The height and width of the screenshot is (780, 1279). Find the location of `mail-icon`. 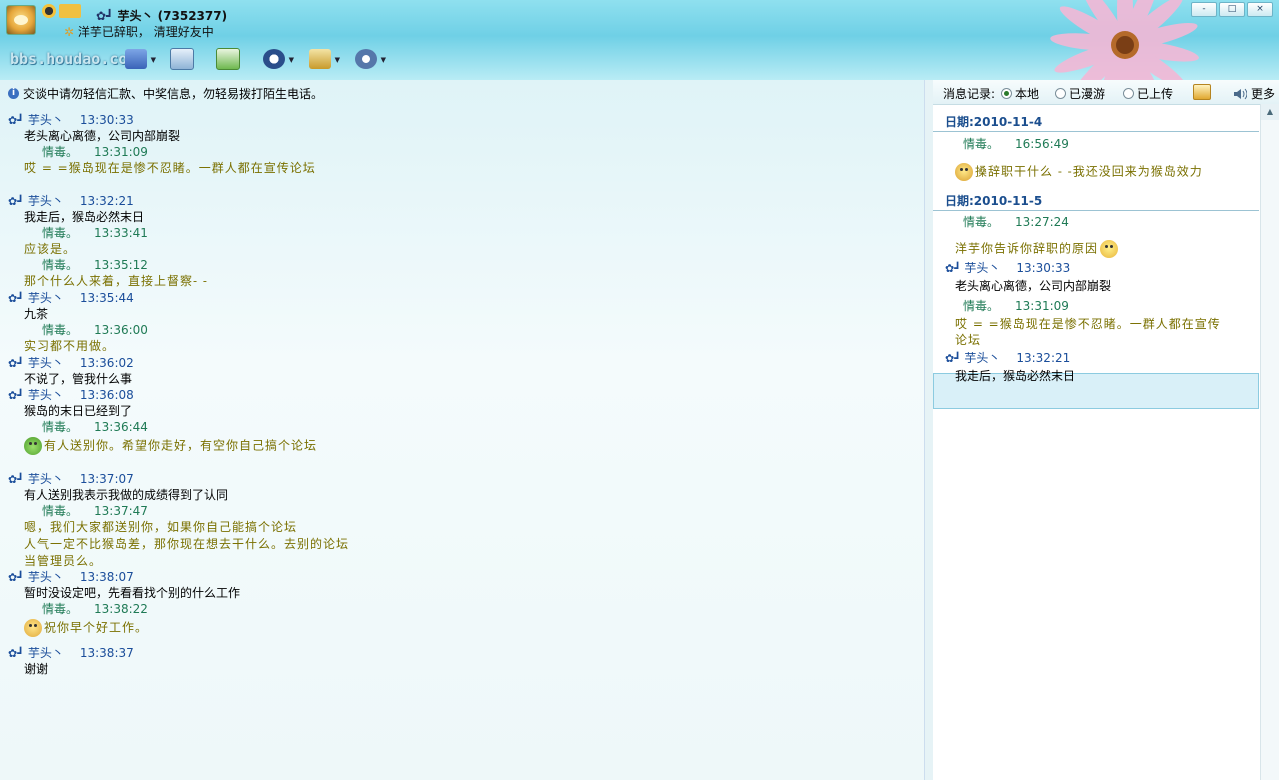

mail-icon is located at coordinates (182, 59).